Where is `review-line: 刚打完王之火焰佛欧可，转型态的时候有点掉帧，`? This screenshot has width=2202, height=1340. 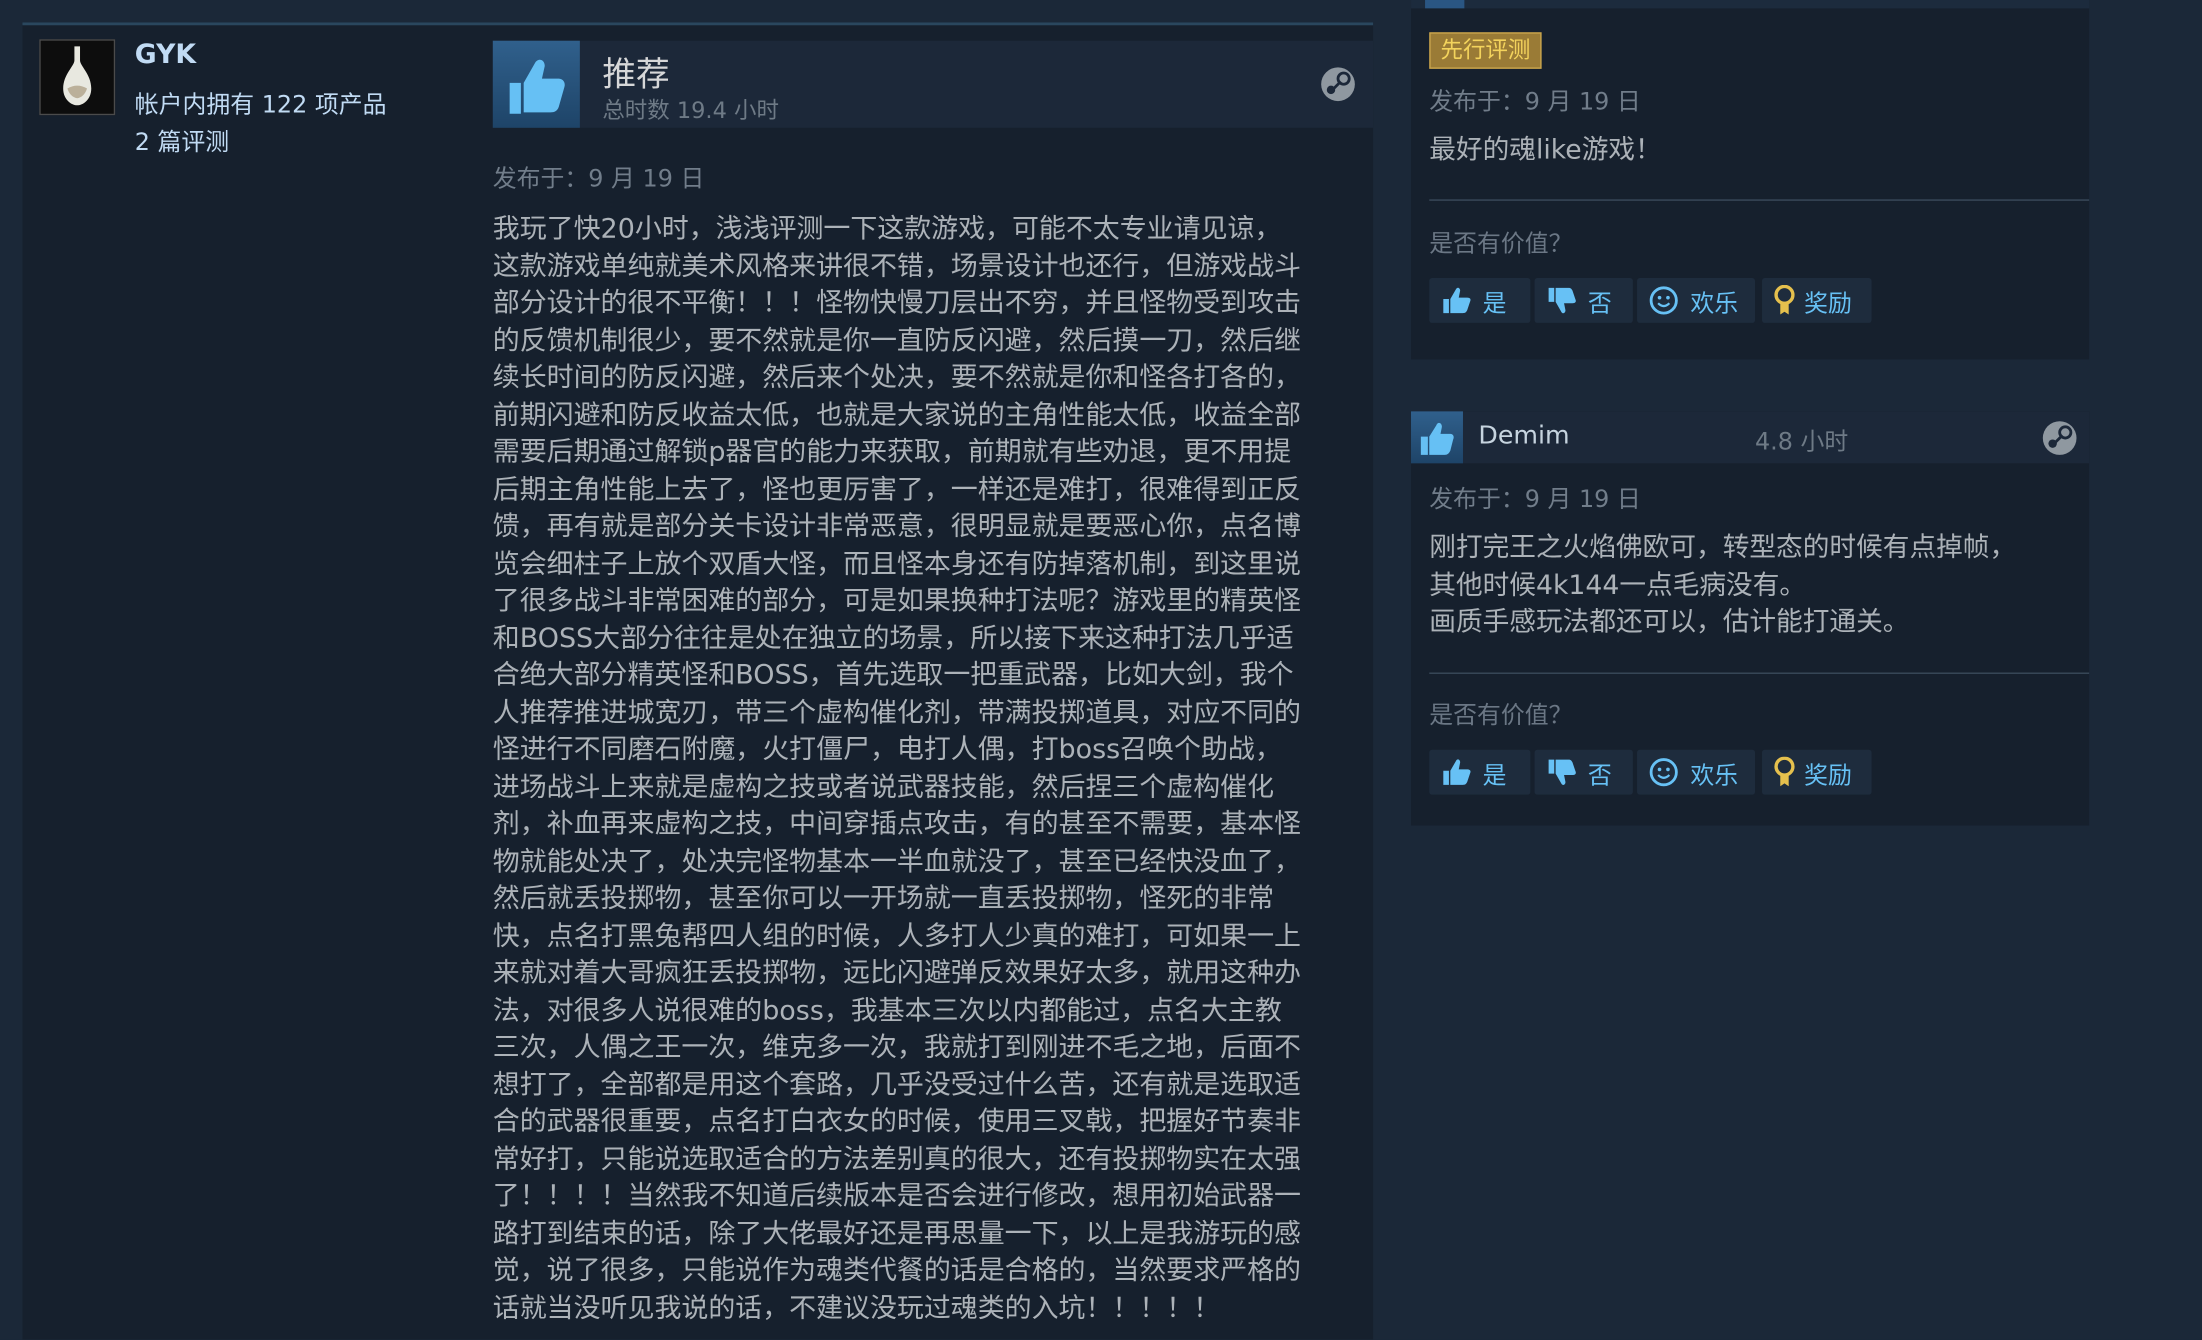
review-line: 刚打完王之火焰佛欧可，转型态的时候有点掉帧， is located at coordinates (1723, 548).